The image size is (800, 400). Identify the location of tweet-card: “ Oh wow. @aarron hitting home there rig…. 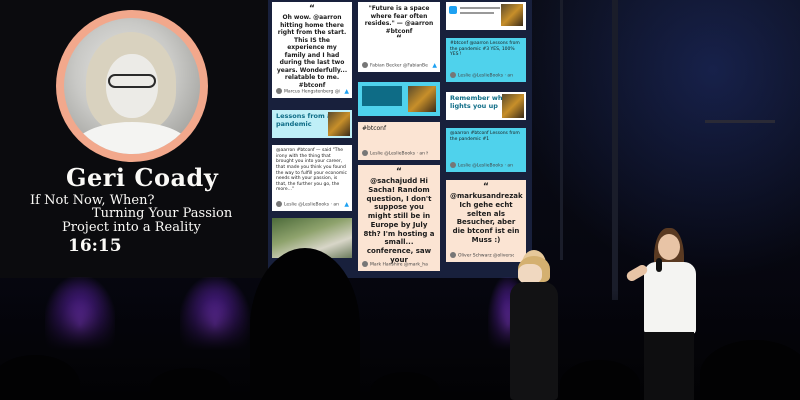
(312, 50).